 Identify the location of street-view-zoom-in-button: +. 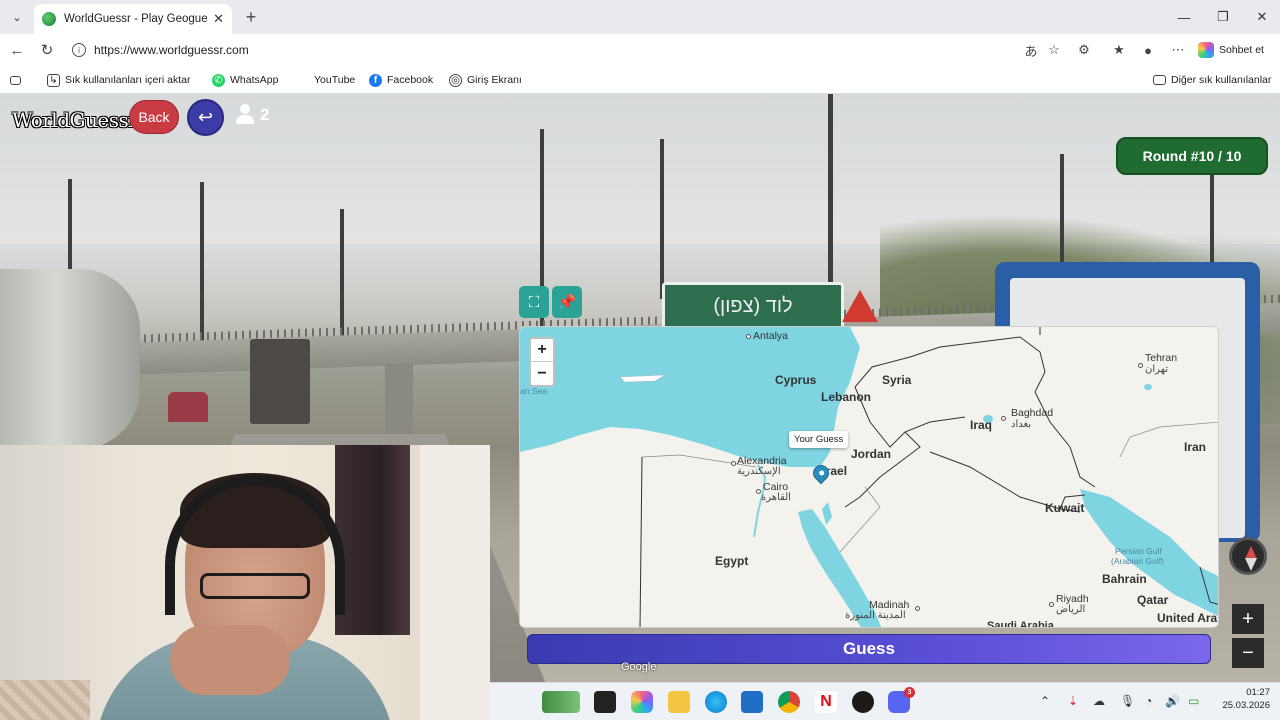
(1248, 619).